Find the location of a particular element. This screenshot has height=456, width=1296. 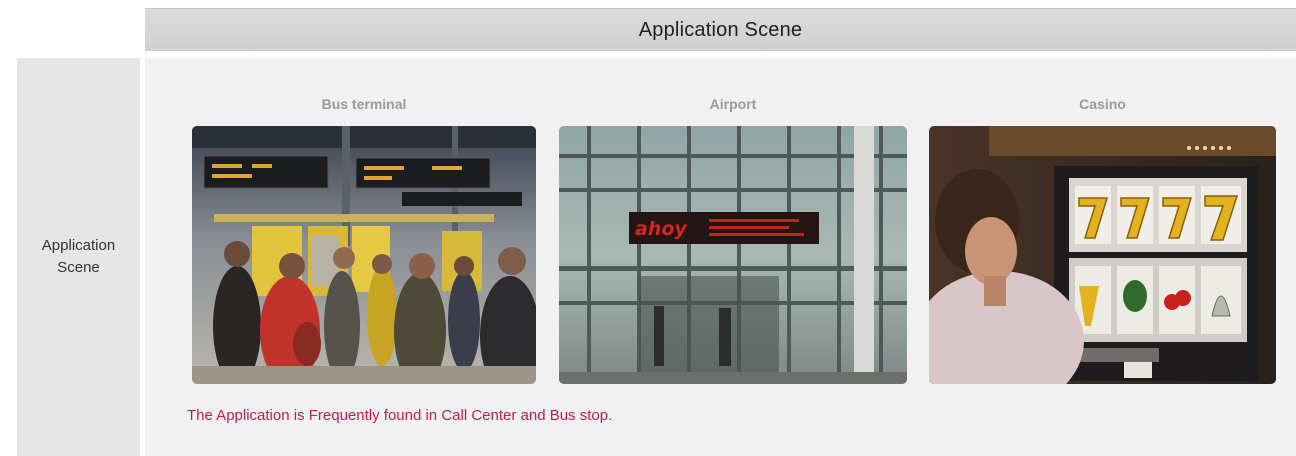

row-label-cell: Application Scene is located at coordinates (78, 257).